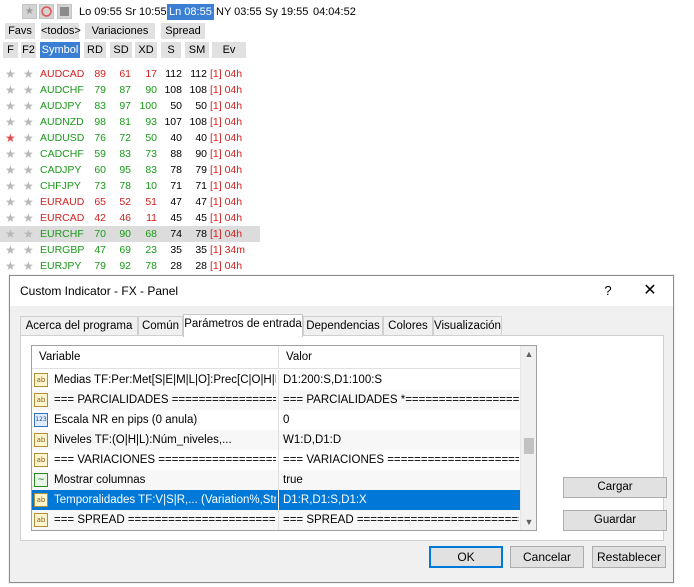 The width and height of the screenshot is (694, 587). What do you see at coordinates (239, 12) in the screenshot?
I see `session-newyork: NY 03:55` at bounding box center [239, 12].